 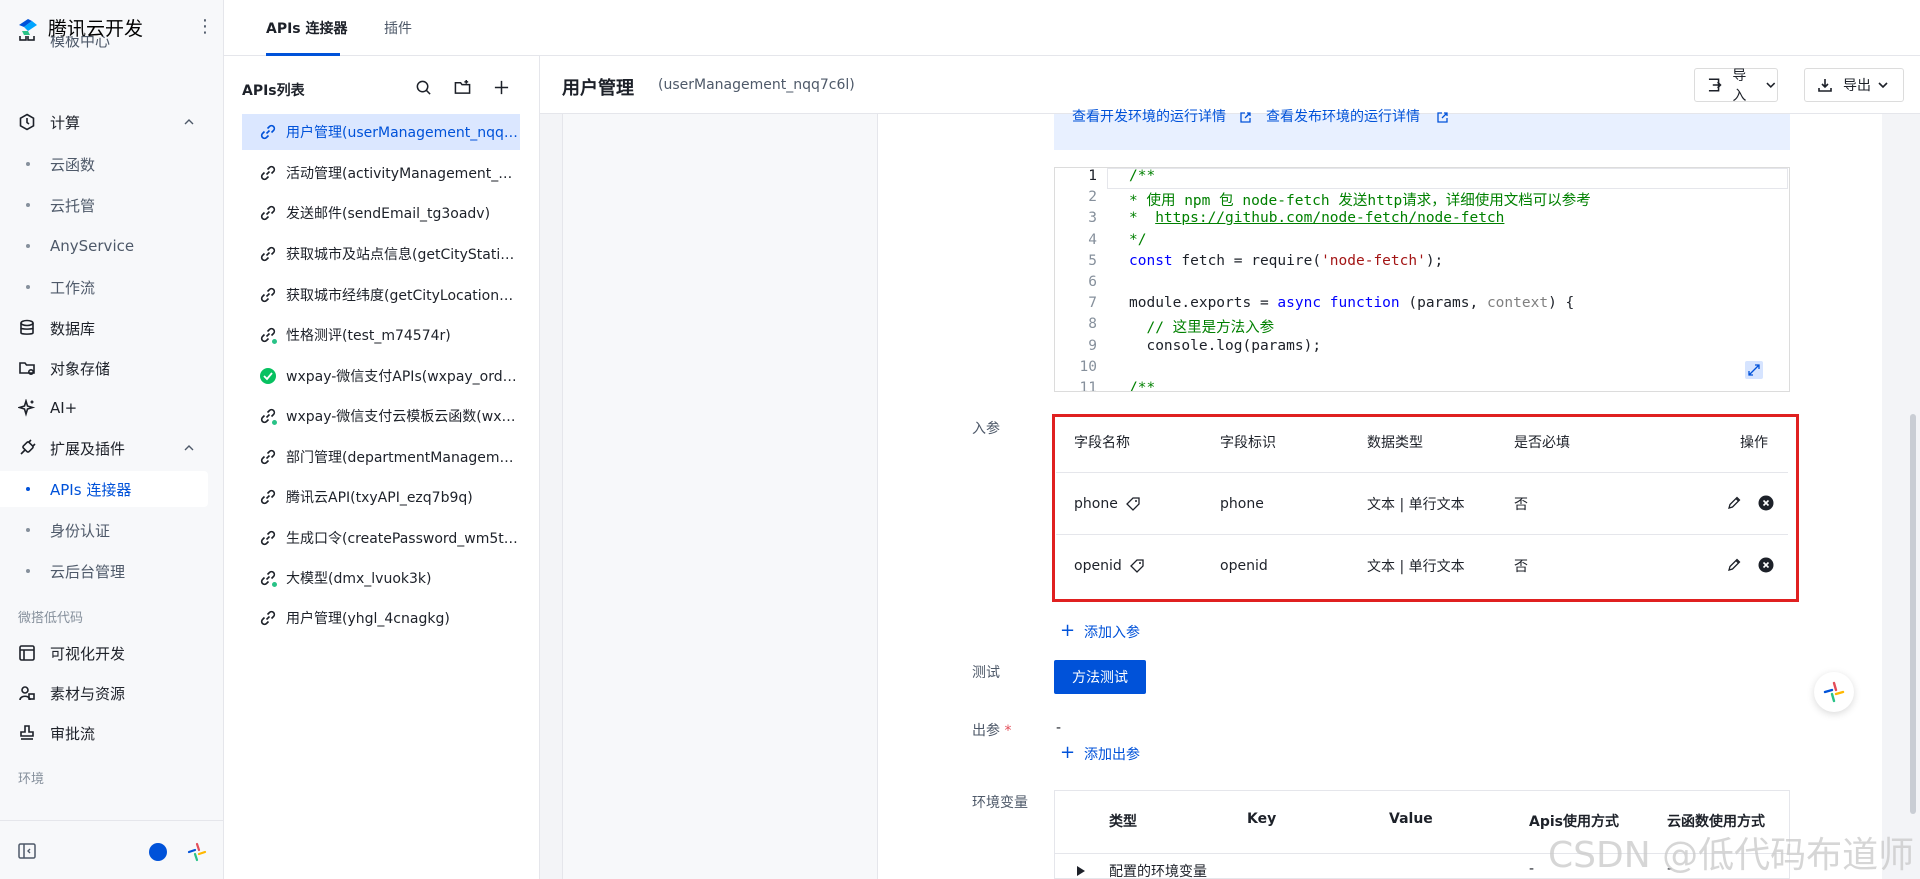 What do you see at coordinates (1422, 284) in the screenshot?
I see `code-line: 6` at bounding box center [1422, 284].